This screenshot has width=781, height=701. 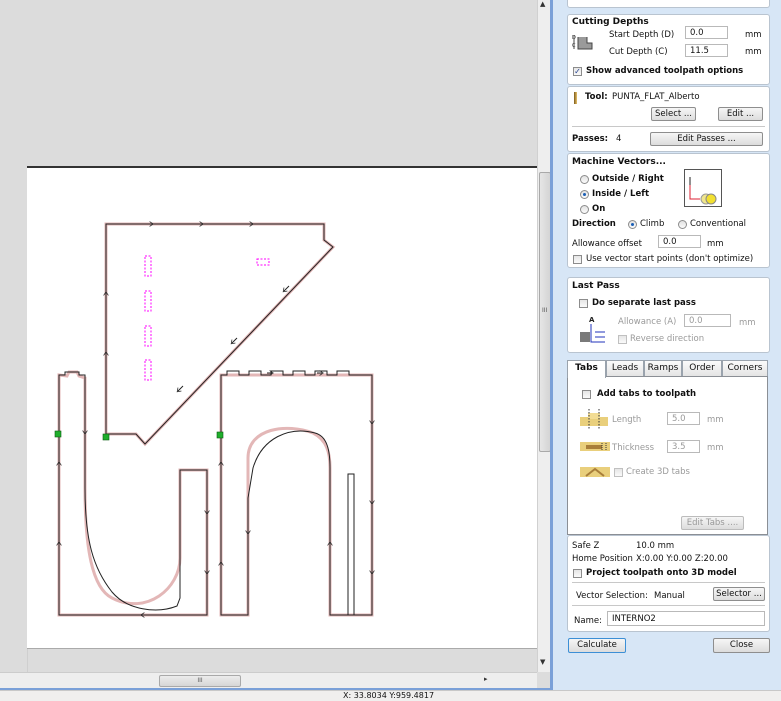 What do you see at coordinates (622, 339) in the screenshot?
I see `reverse-direction-checkbox` at bounding box center [622, 339].